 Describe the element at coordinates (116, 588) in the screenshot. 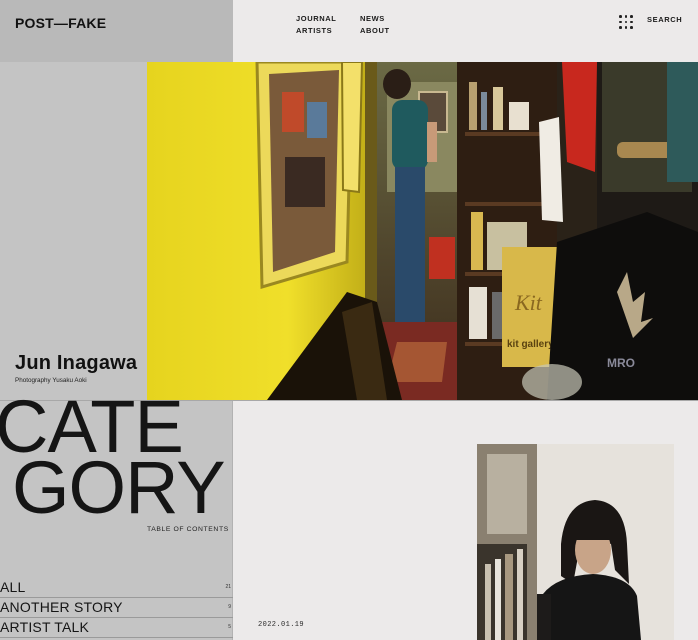

I see `category-item-all: ALL 21` at that location.